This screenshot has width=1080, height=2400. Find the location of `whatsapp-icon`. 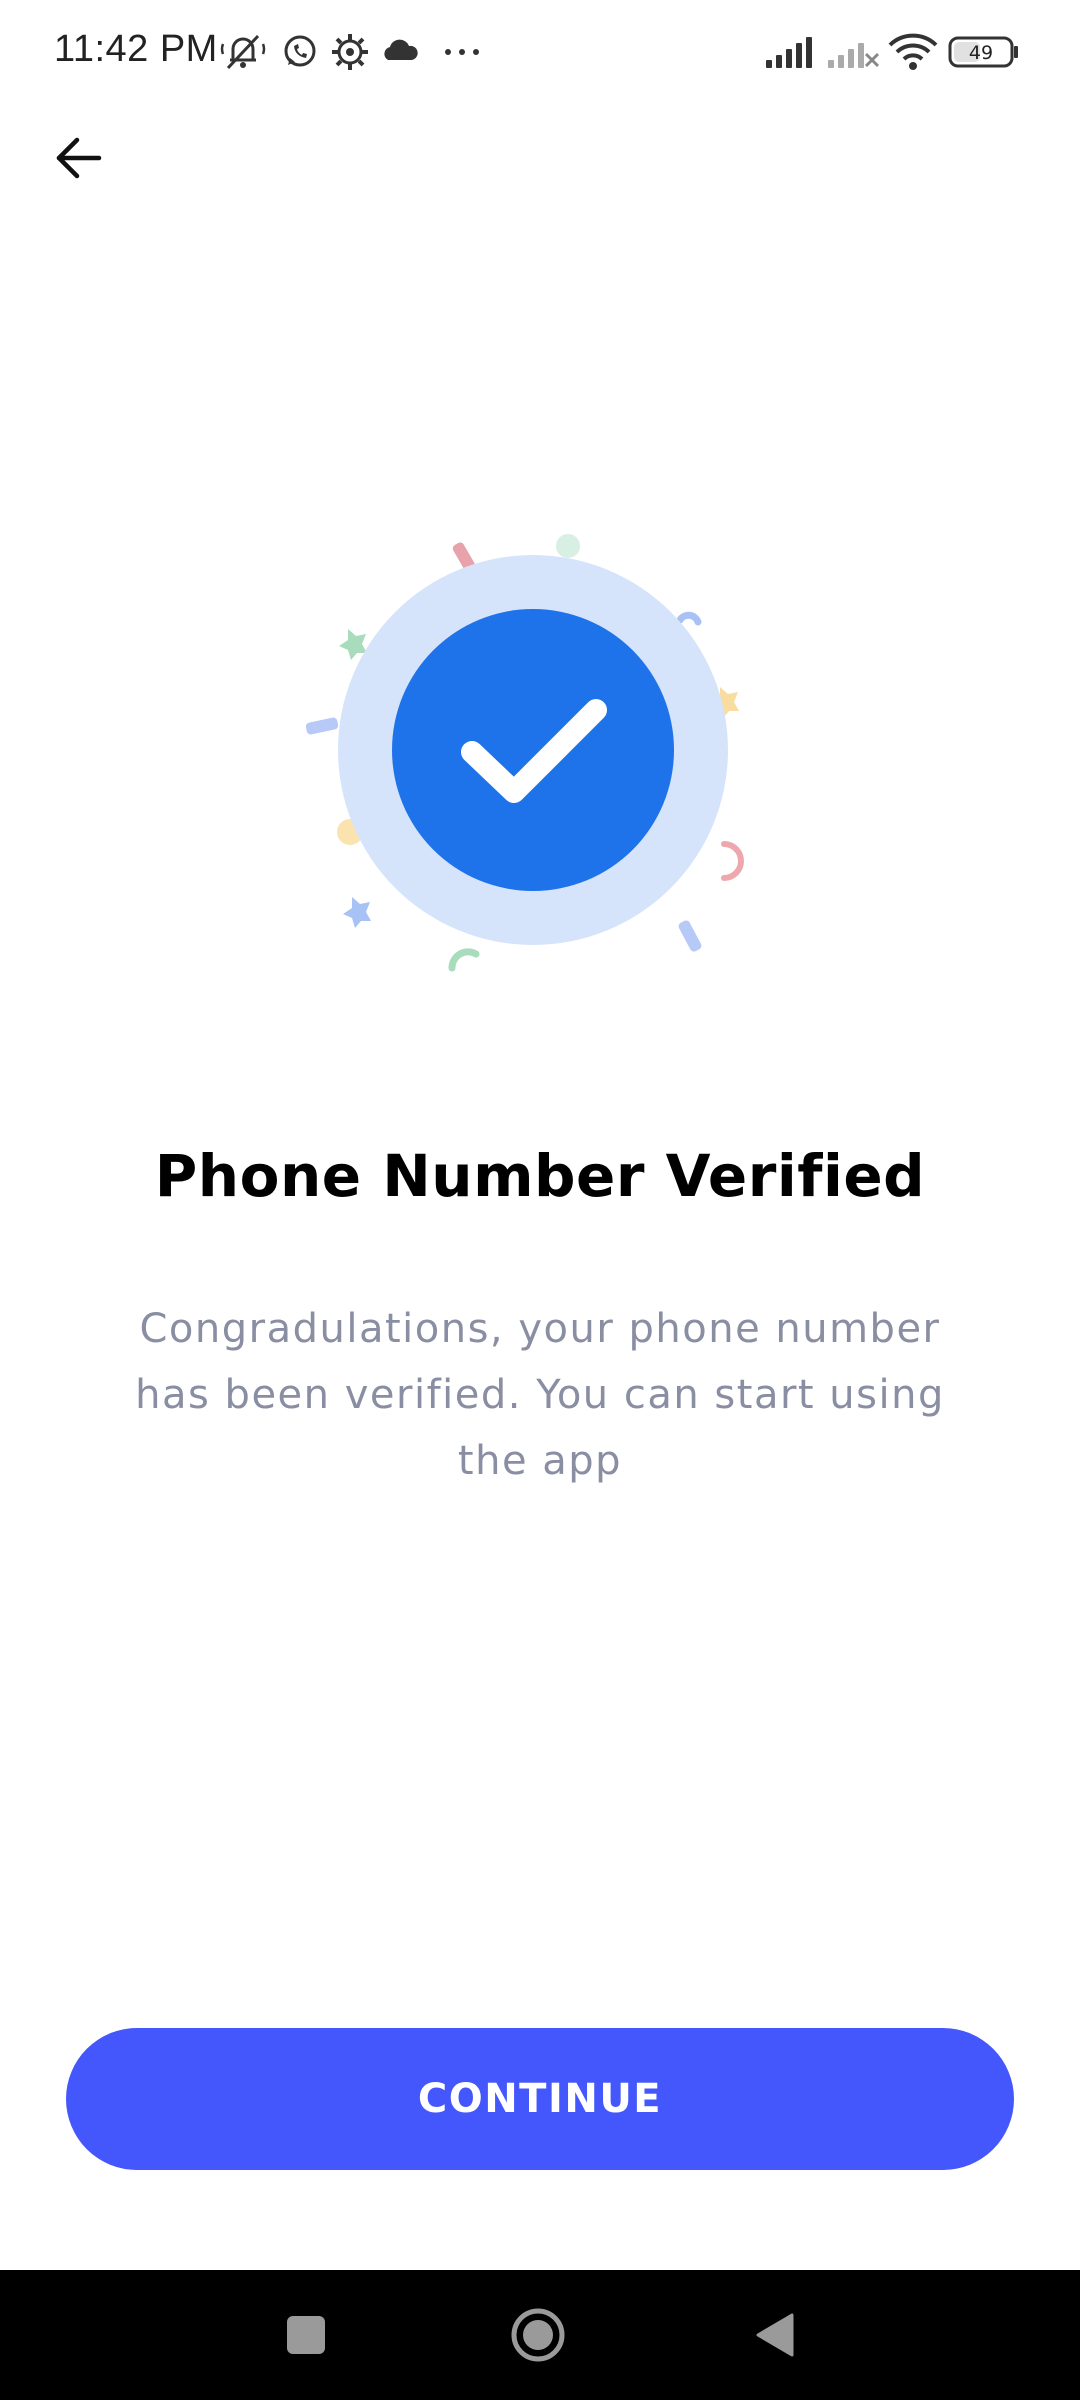

whatsapp-icon is located at coordinates (300, 51).